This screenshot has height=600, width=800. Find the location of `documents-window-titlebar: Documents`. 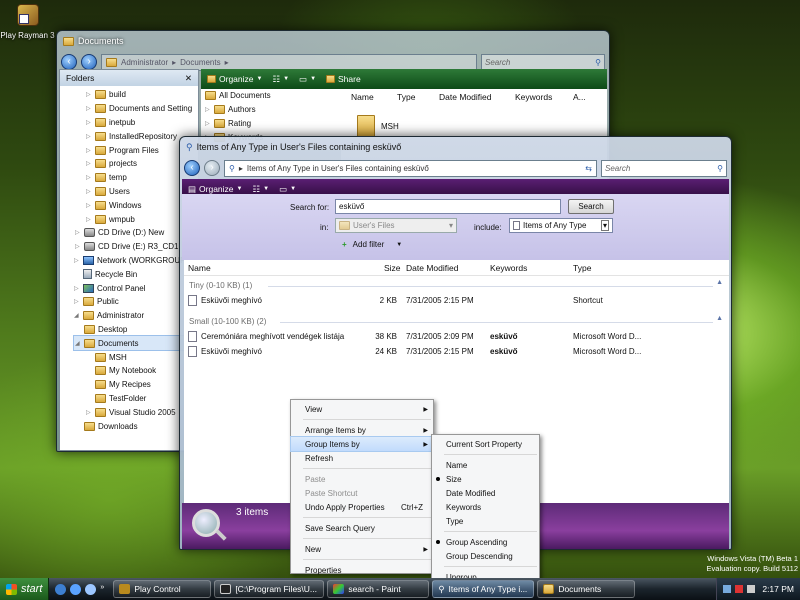

documents-window-titlebar: Documents is located at coordinates (333, 41).